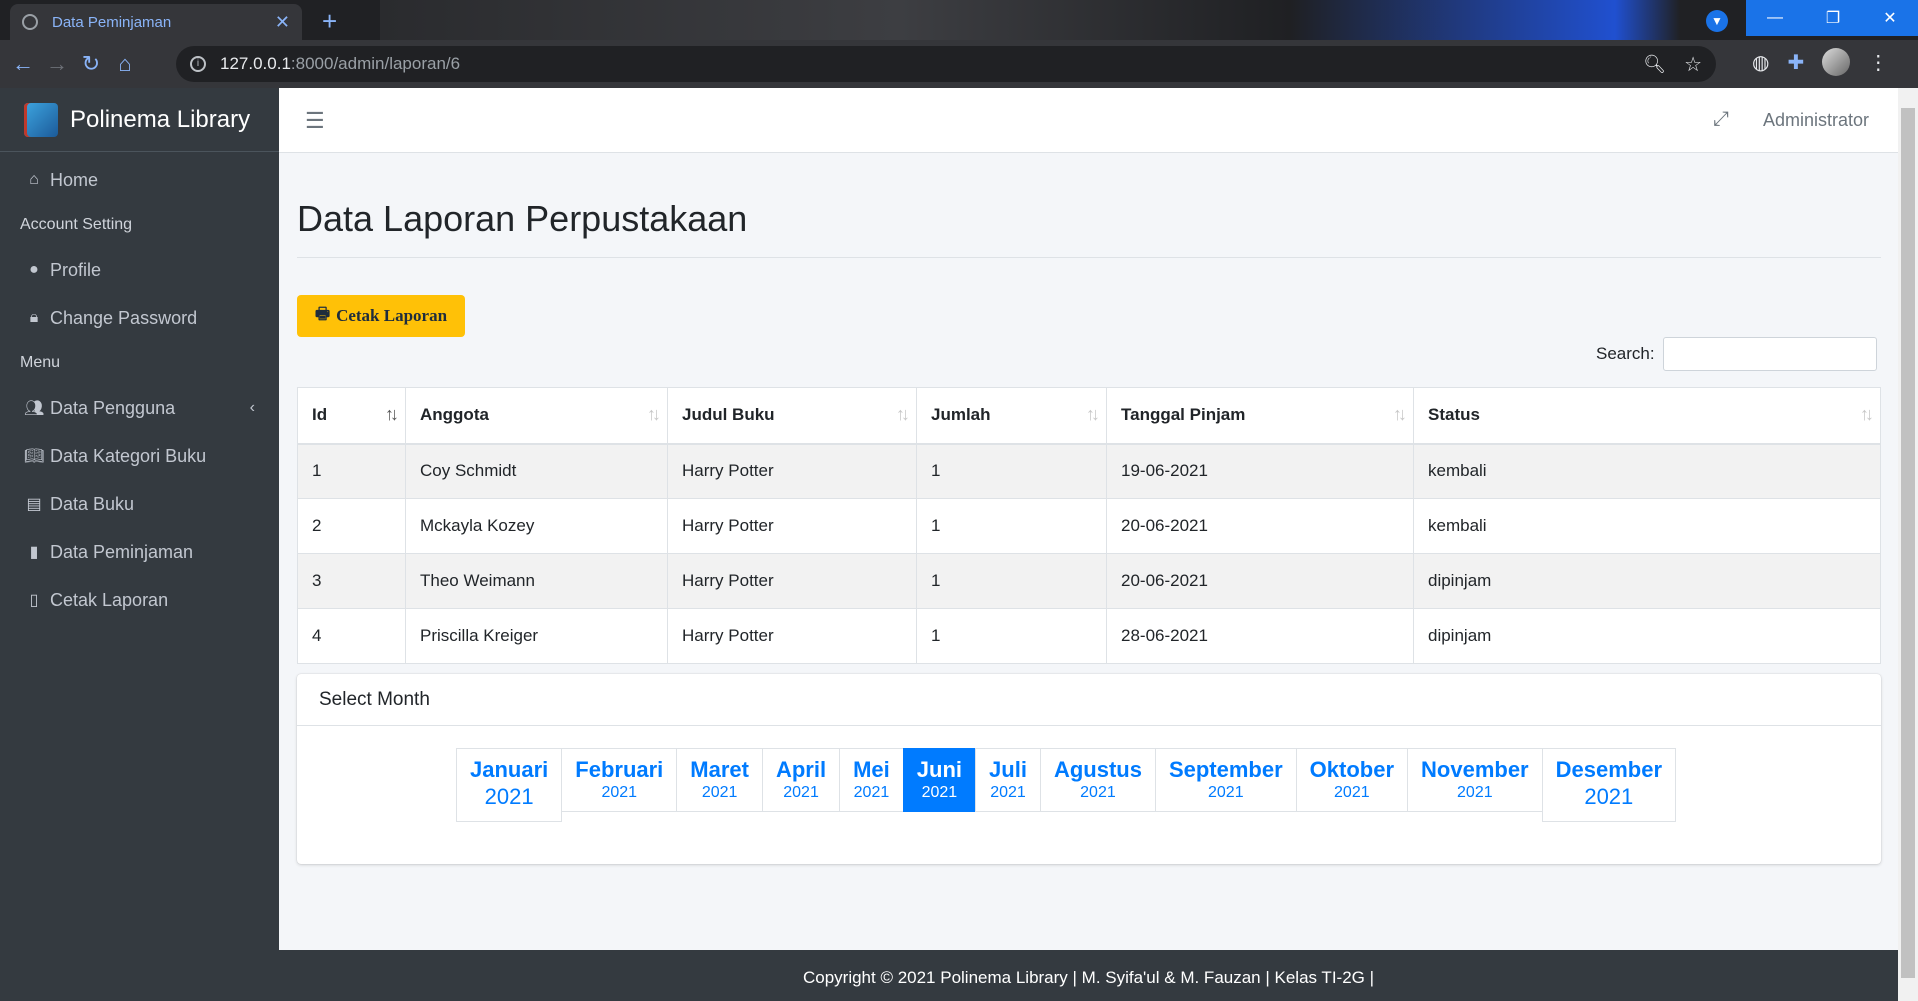 The image size is (1918, 1001). Describe the element at coordinates (536, 526) in the screenshot. I see `cell-anggota: Mckayla Kozey` at that location.